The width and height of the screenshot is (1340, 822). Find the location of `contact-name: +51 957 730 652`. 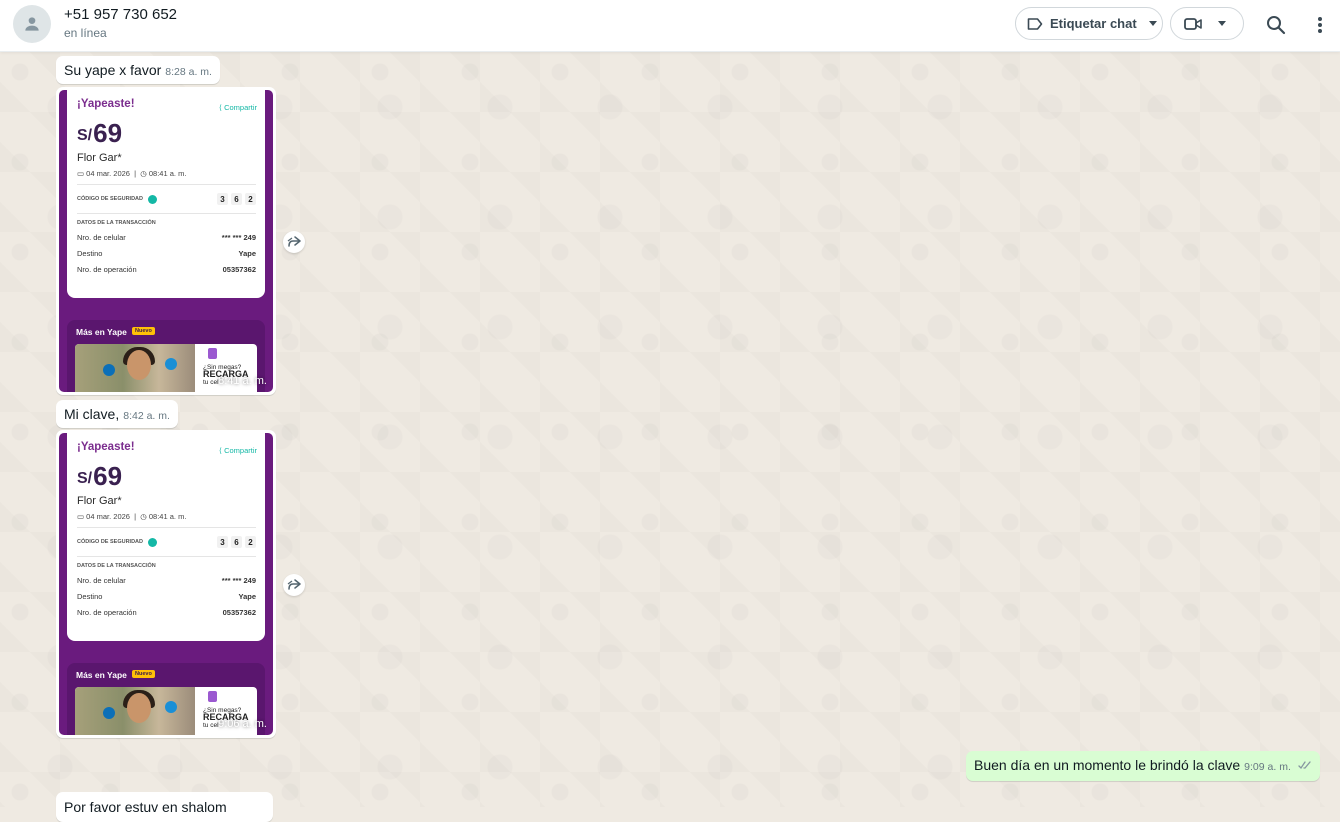

contact-name: +51 957 730 652 is located at coordinates (120, 14).